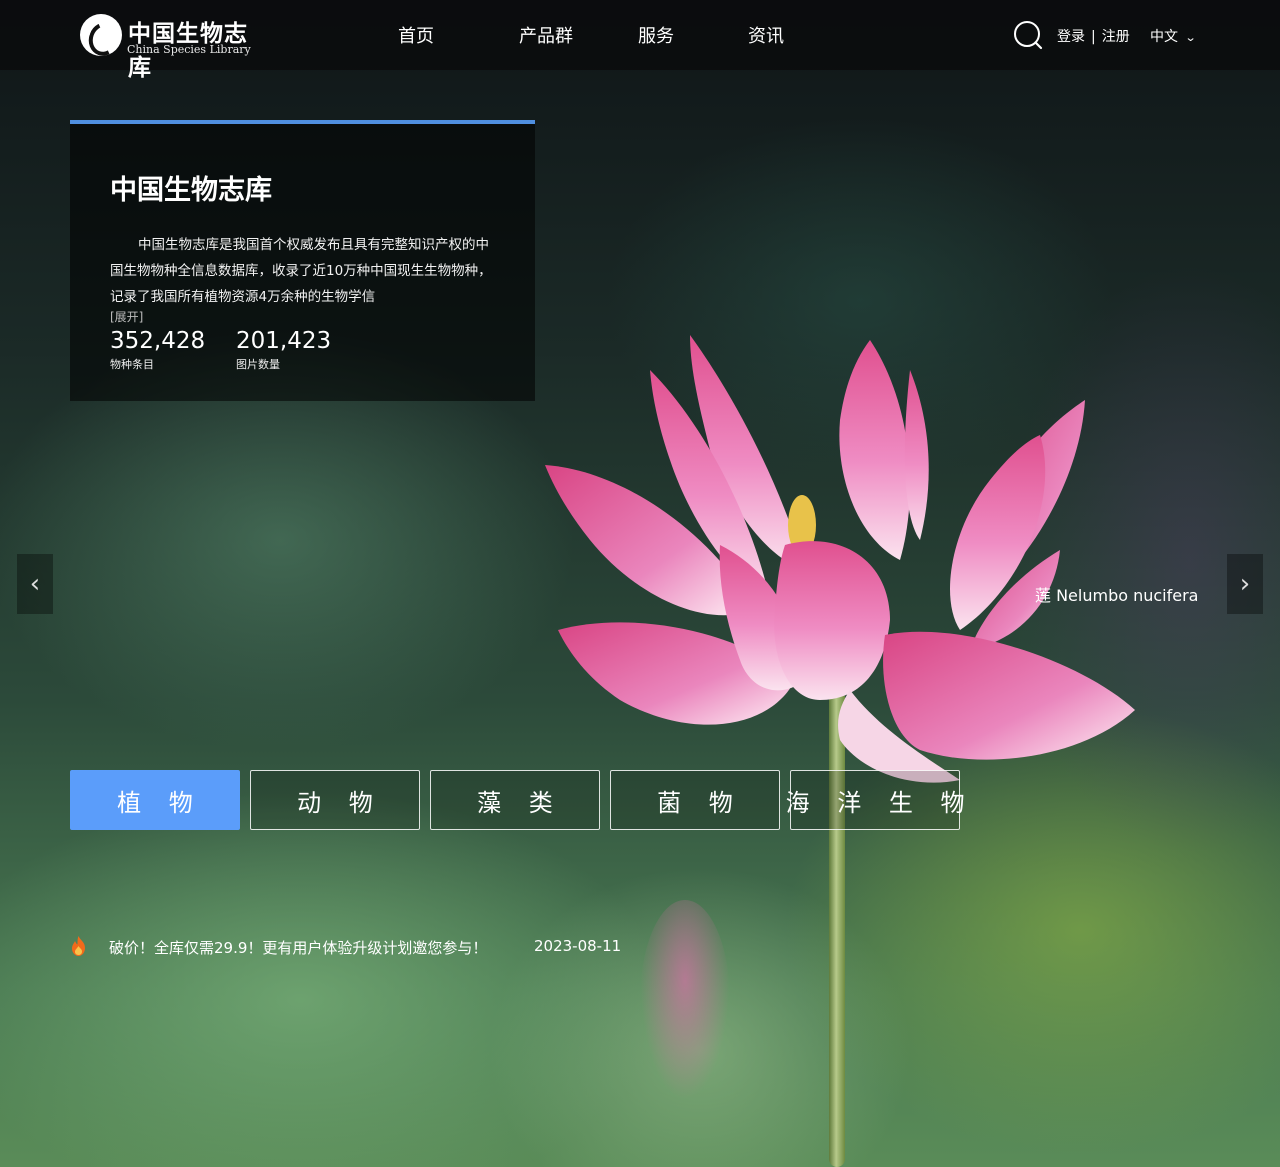 The height and width of the screenshot is (1167, 1280). I want to click on language-current: 中文, so click(1164, 37).